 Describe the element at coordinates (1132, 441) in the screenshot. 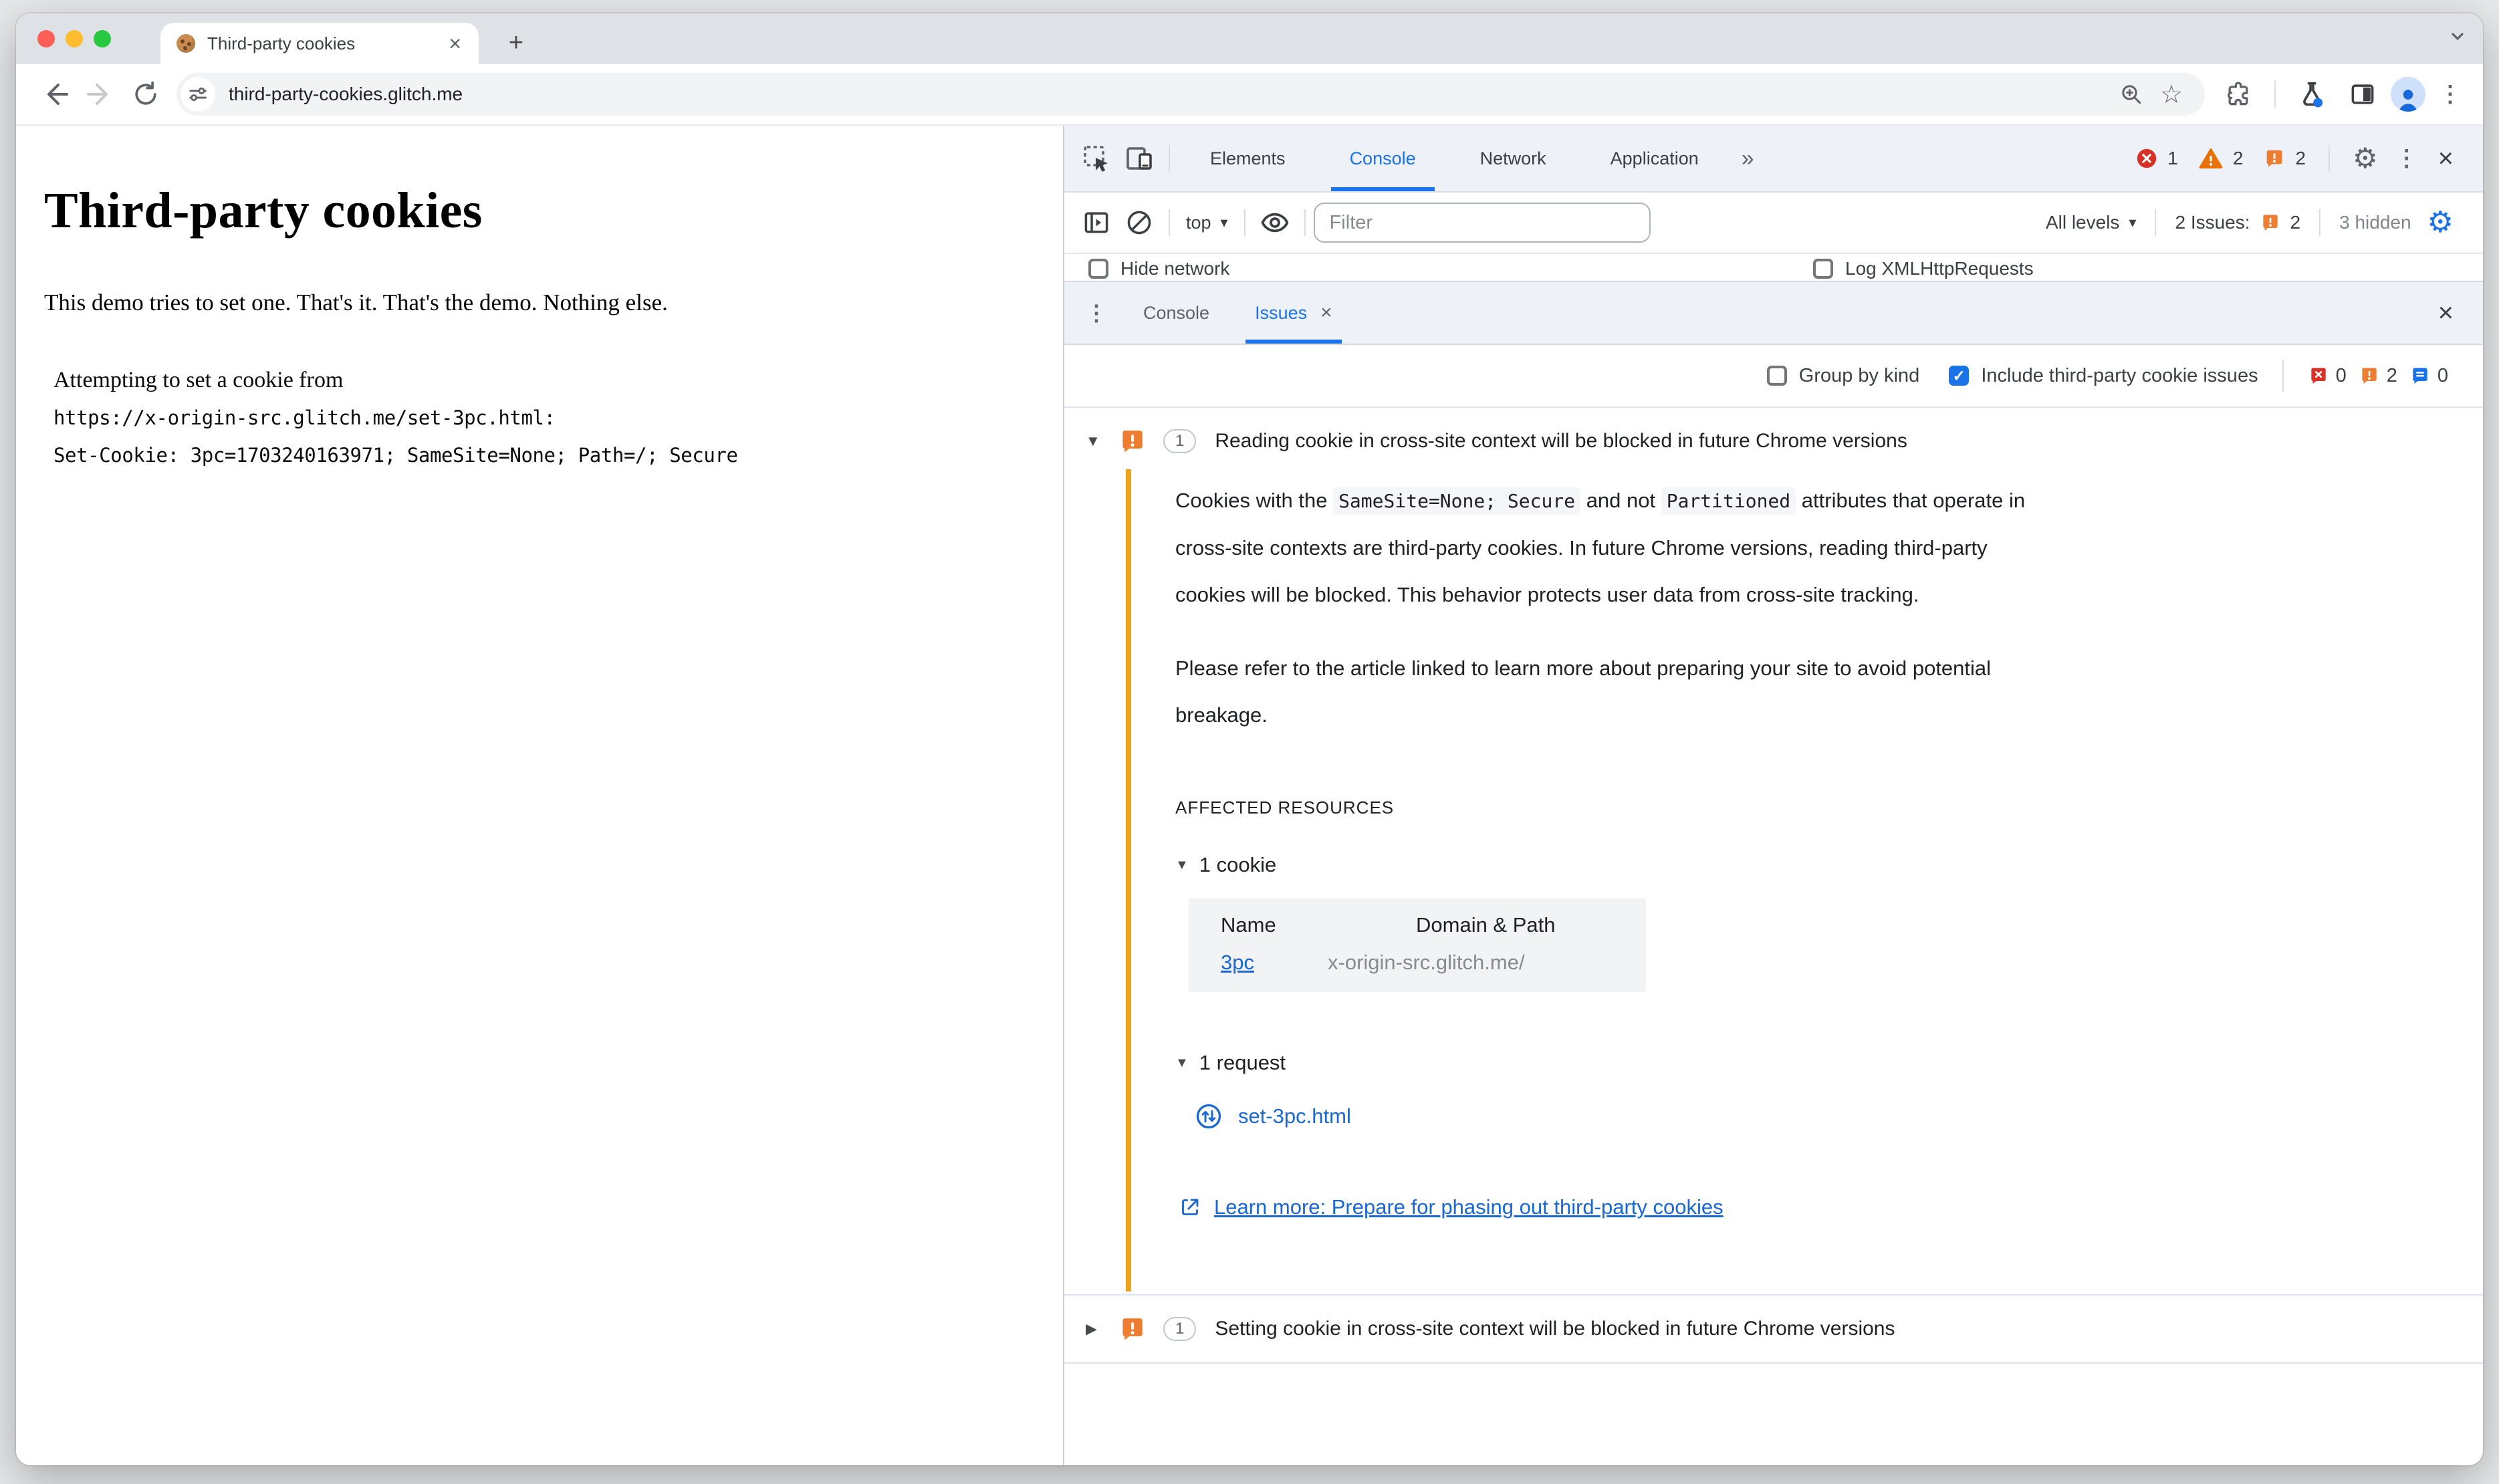

I see `issue-warning-bubble-icon` at that location.